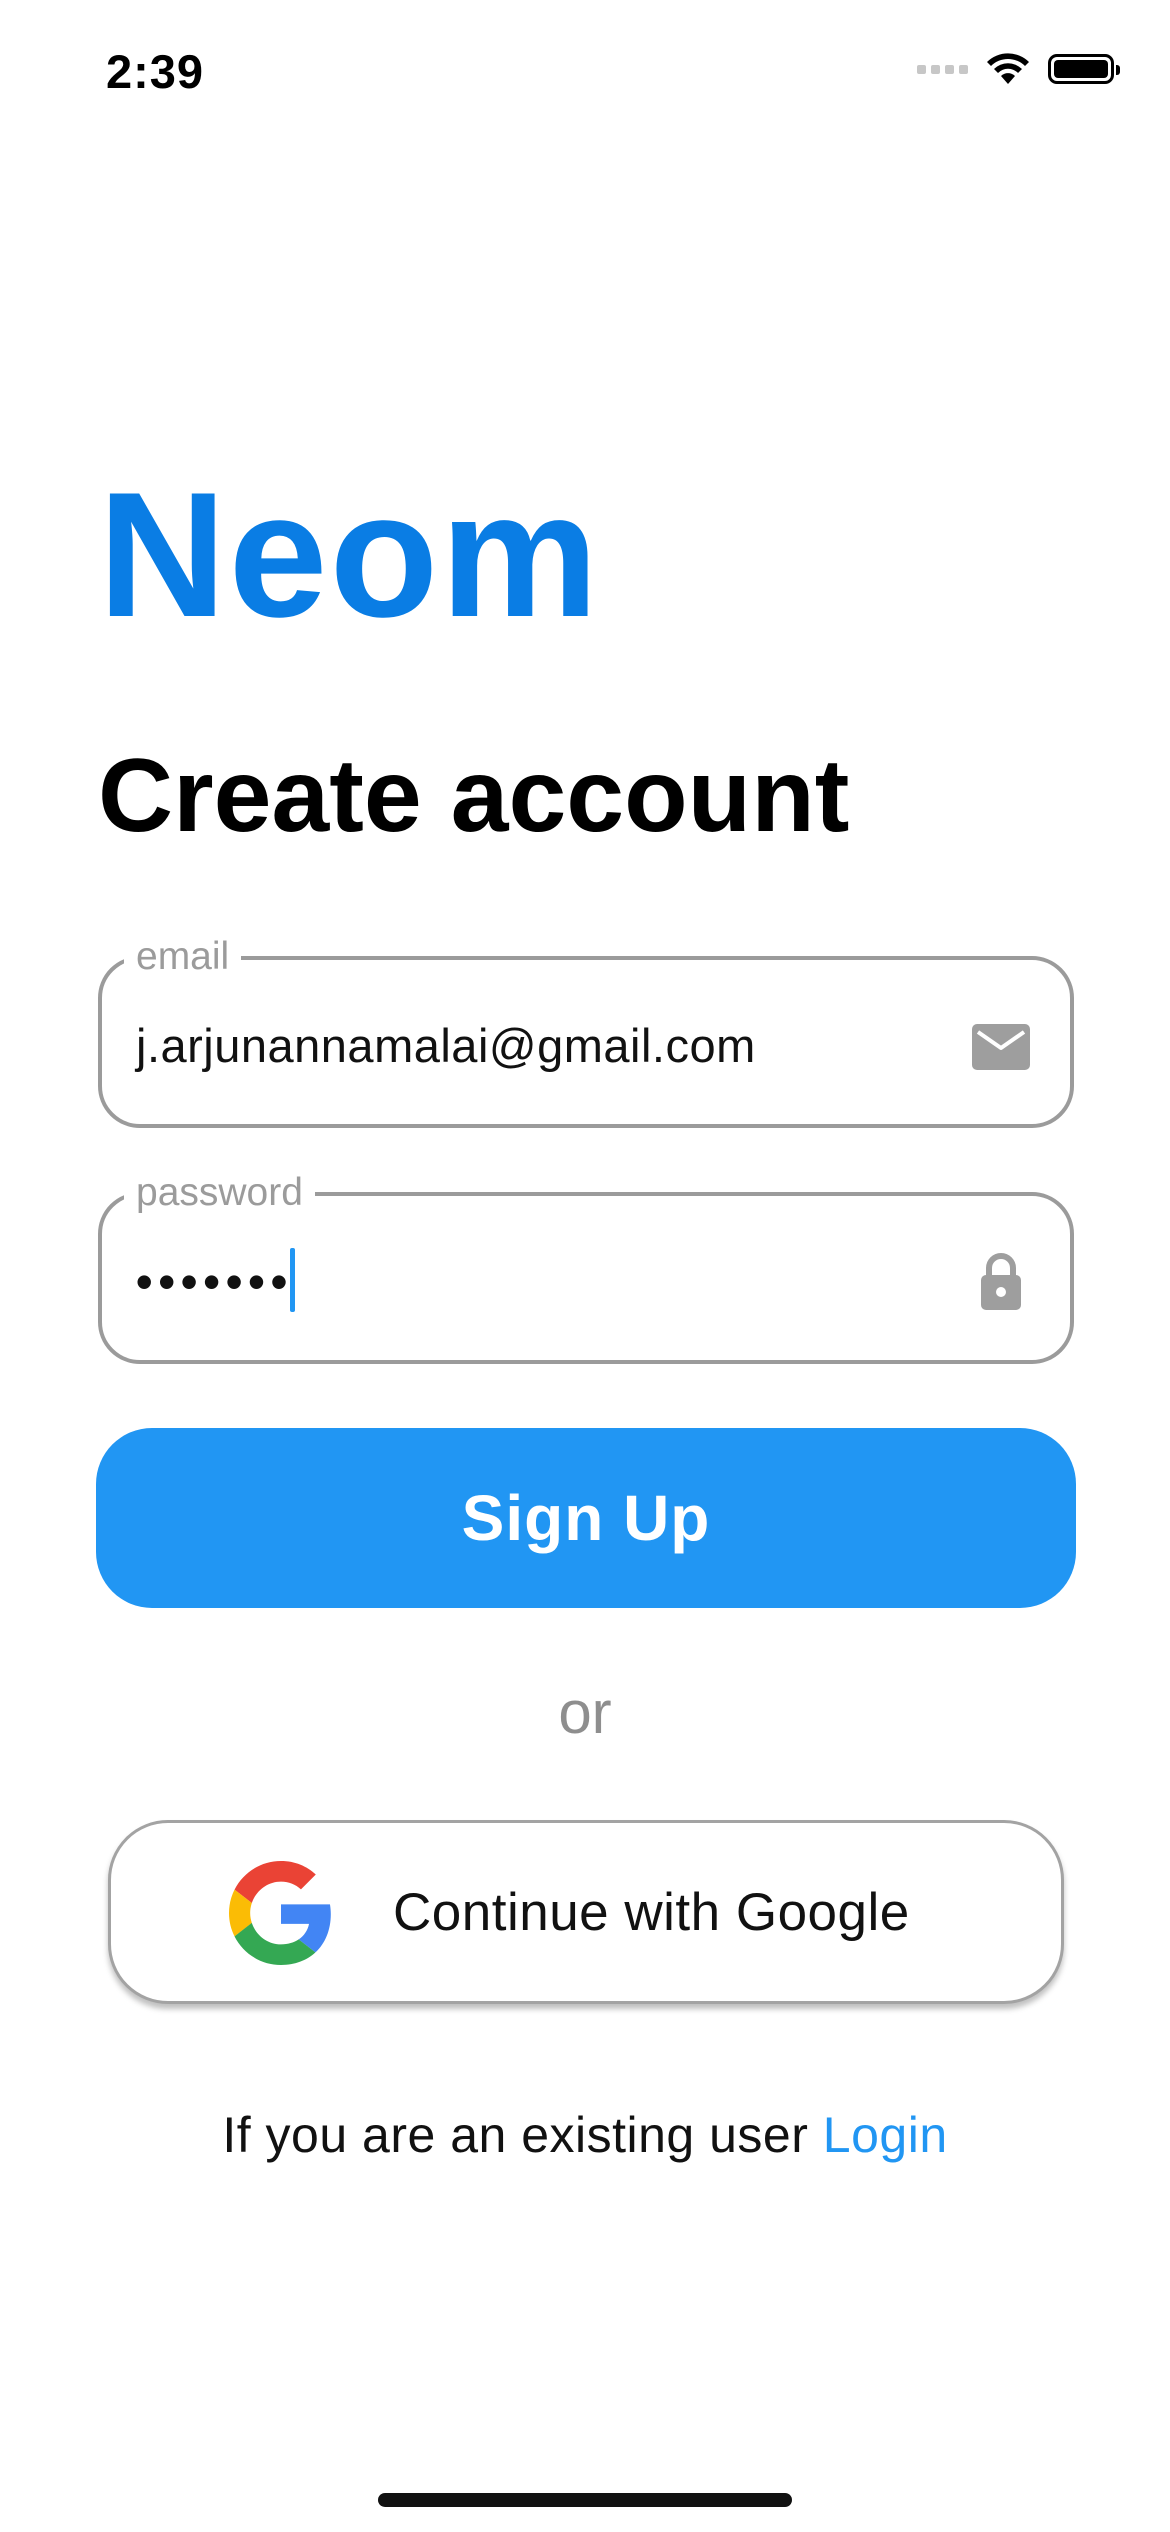 The height and width of the screenshot is (2532, 1170). Describe the element at coordinates (586, 1518) in the screenshot. I see `sign-up-button: Sign Up` at that location.